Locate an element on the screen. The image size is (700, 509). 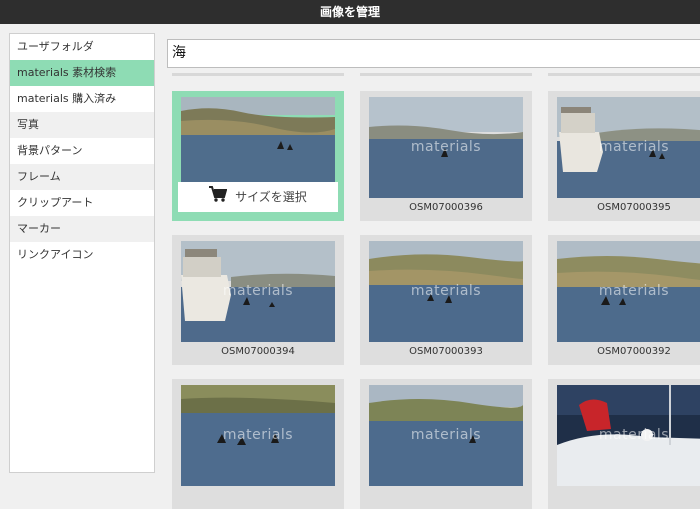
image-card: materials OSM07000393 is located at coordinates (446, 300).